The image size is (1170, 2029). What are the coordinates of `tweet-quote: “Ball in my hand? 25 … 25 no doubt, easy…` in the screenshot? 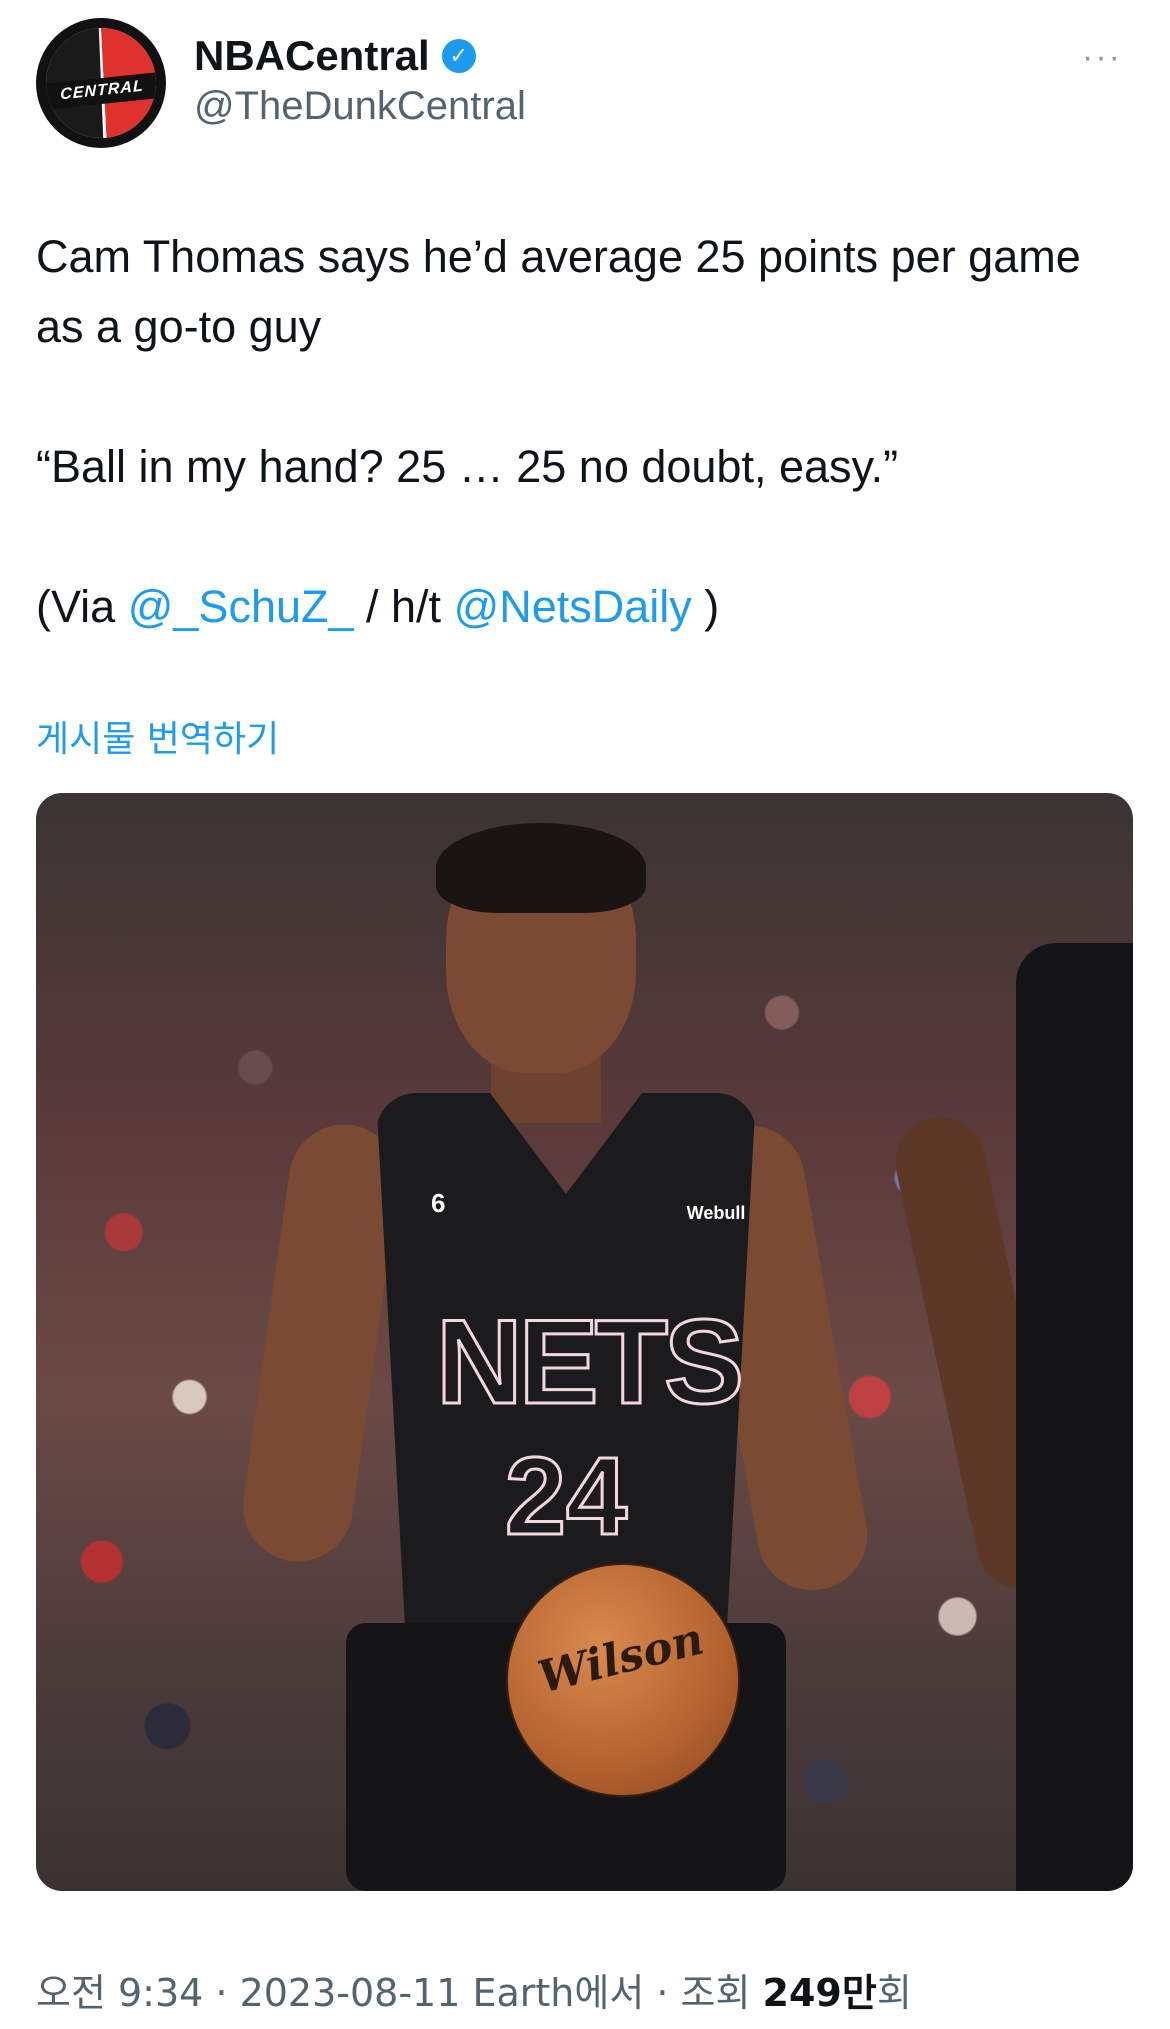 It's located at (467, 466).